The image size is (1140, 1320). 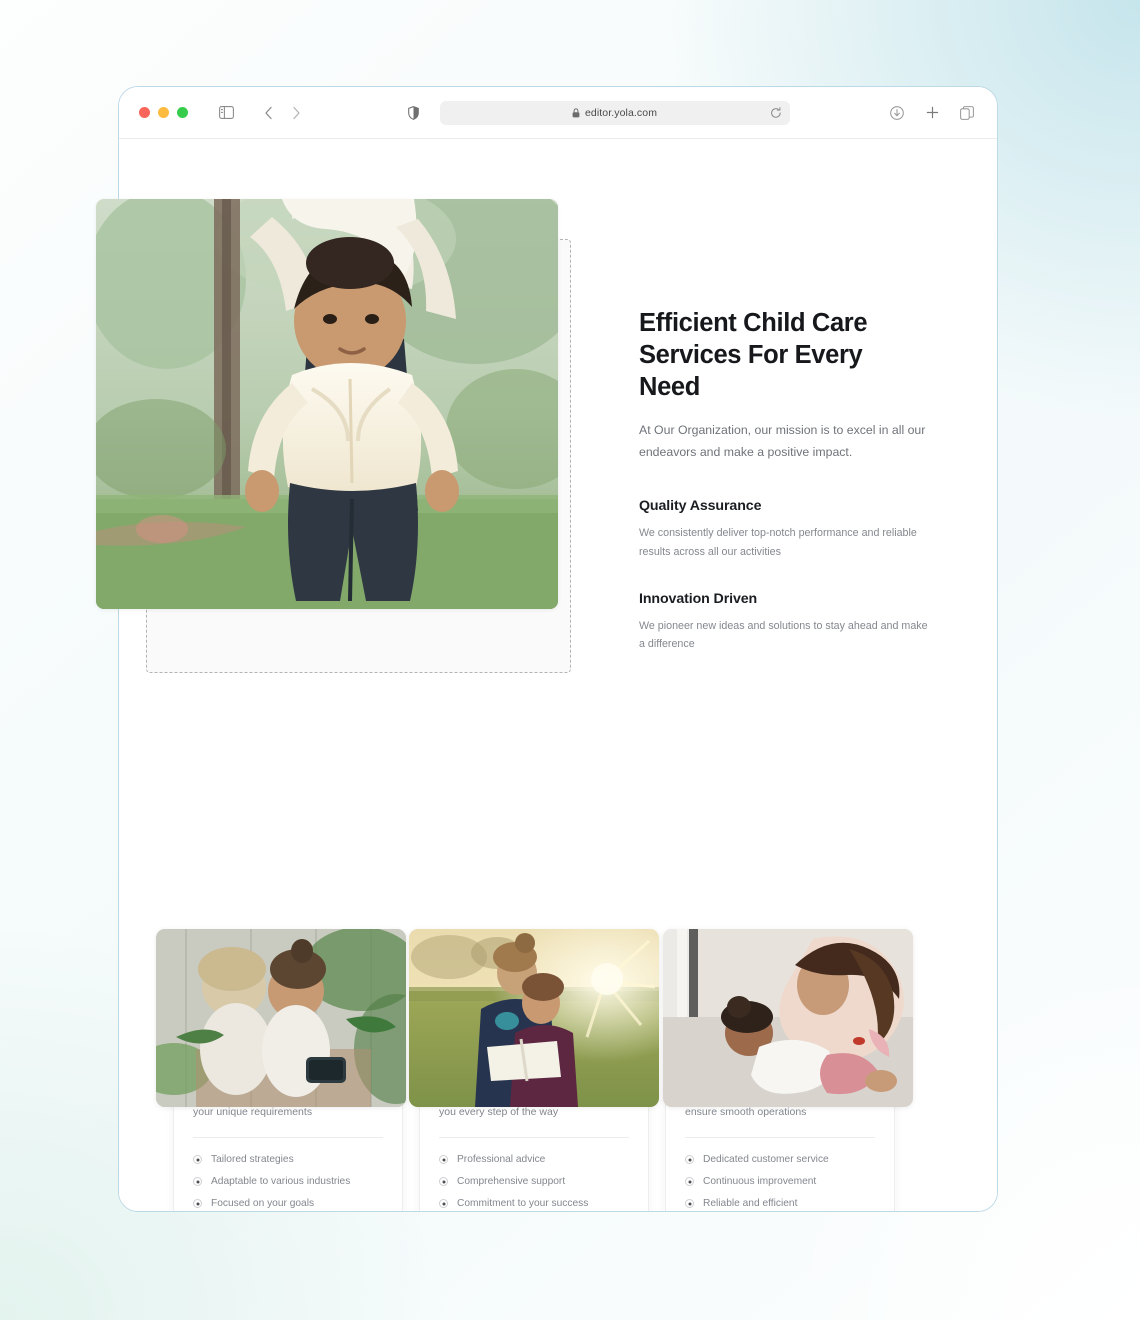 I want to click on list-item-label: Comprehensive support, so click(x=511, y=1182).